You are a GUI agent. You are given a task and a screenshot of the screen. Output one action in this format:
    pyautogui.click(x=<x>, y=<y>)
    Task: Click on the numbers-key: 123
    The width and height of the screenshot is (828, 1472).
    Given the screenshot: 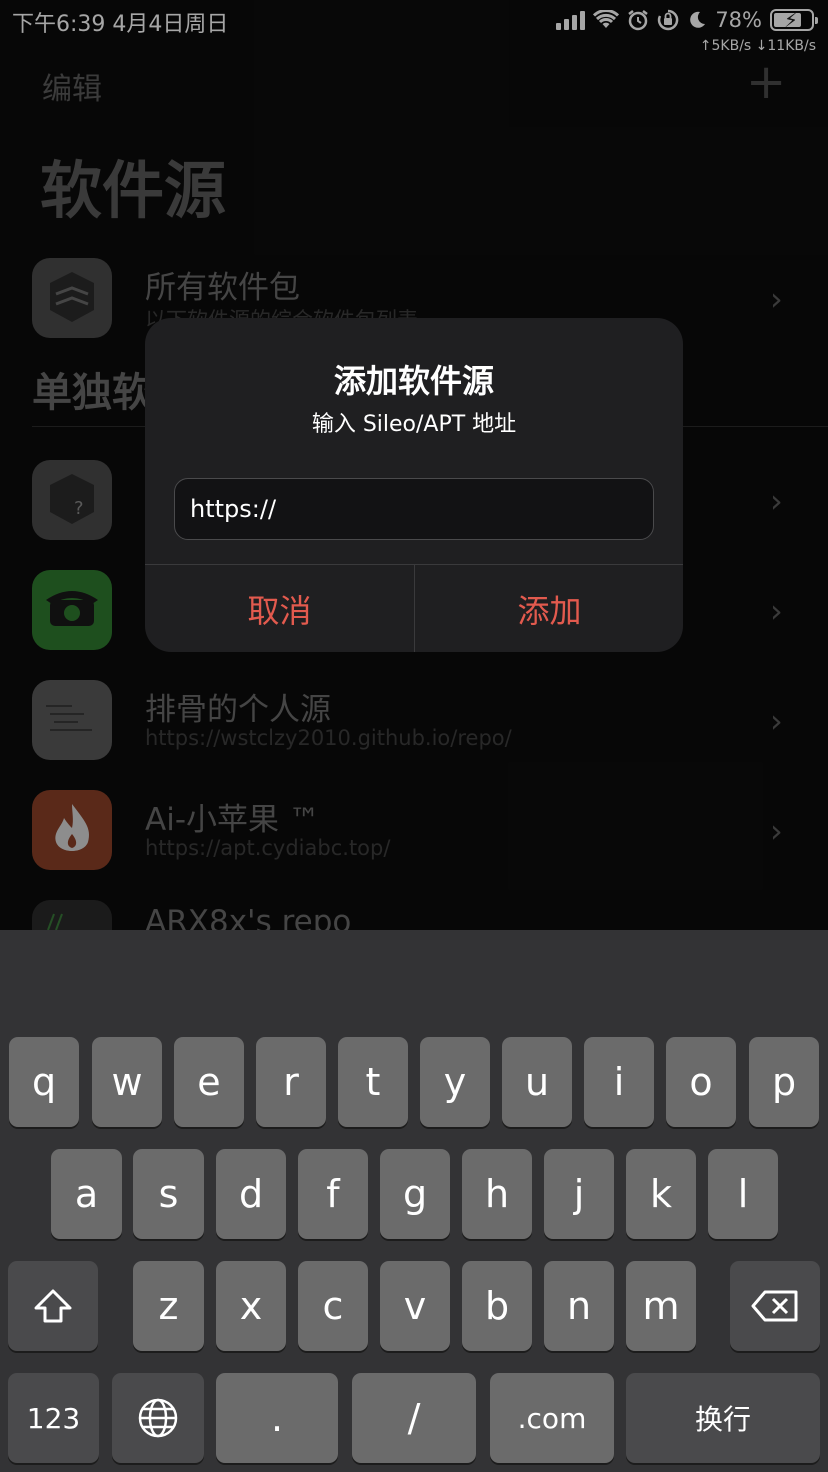 What is the action you would take?
    pyautogui.click(x=53, y=1418)
    